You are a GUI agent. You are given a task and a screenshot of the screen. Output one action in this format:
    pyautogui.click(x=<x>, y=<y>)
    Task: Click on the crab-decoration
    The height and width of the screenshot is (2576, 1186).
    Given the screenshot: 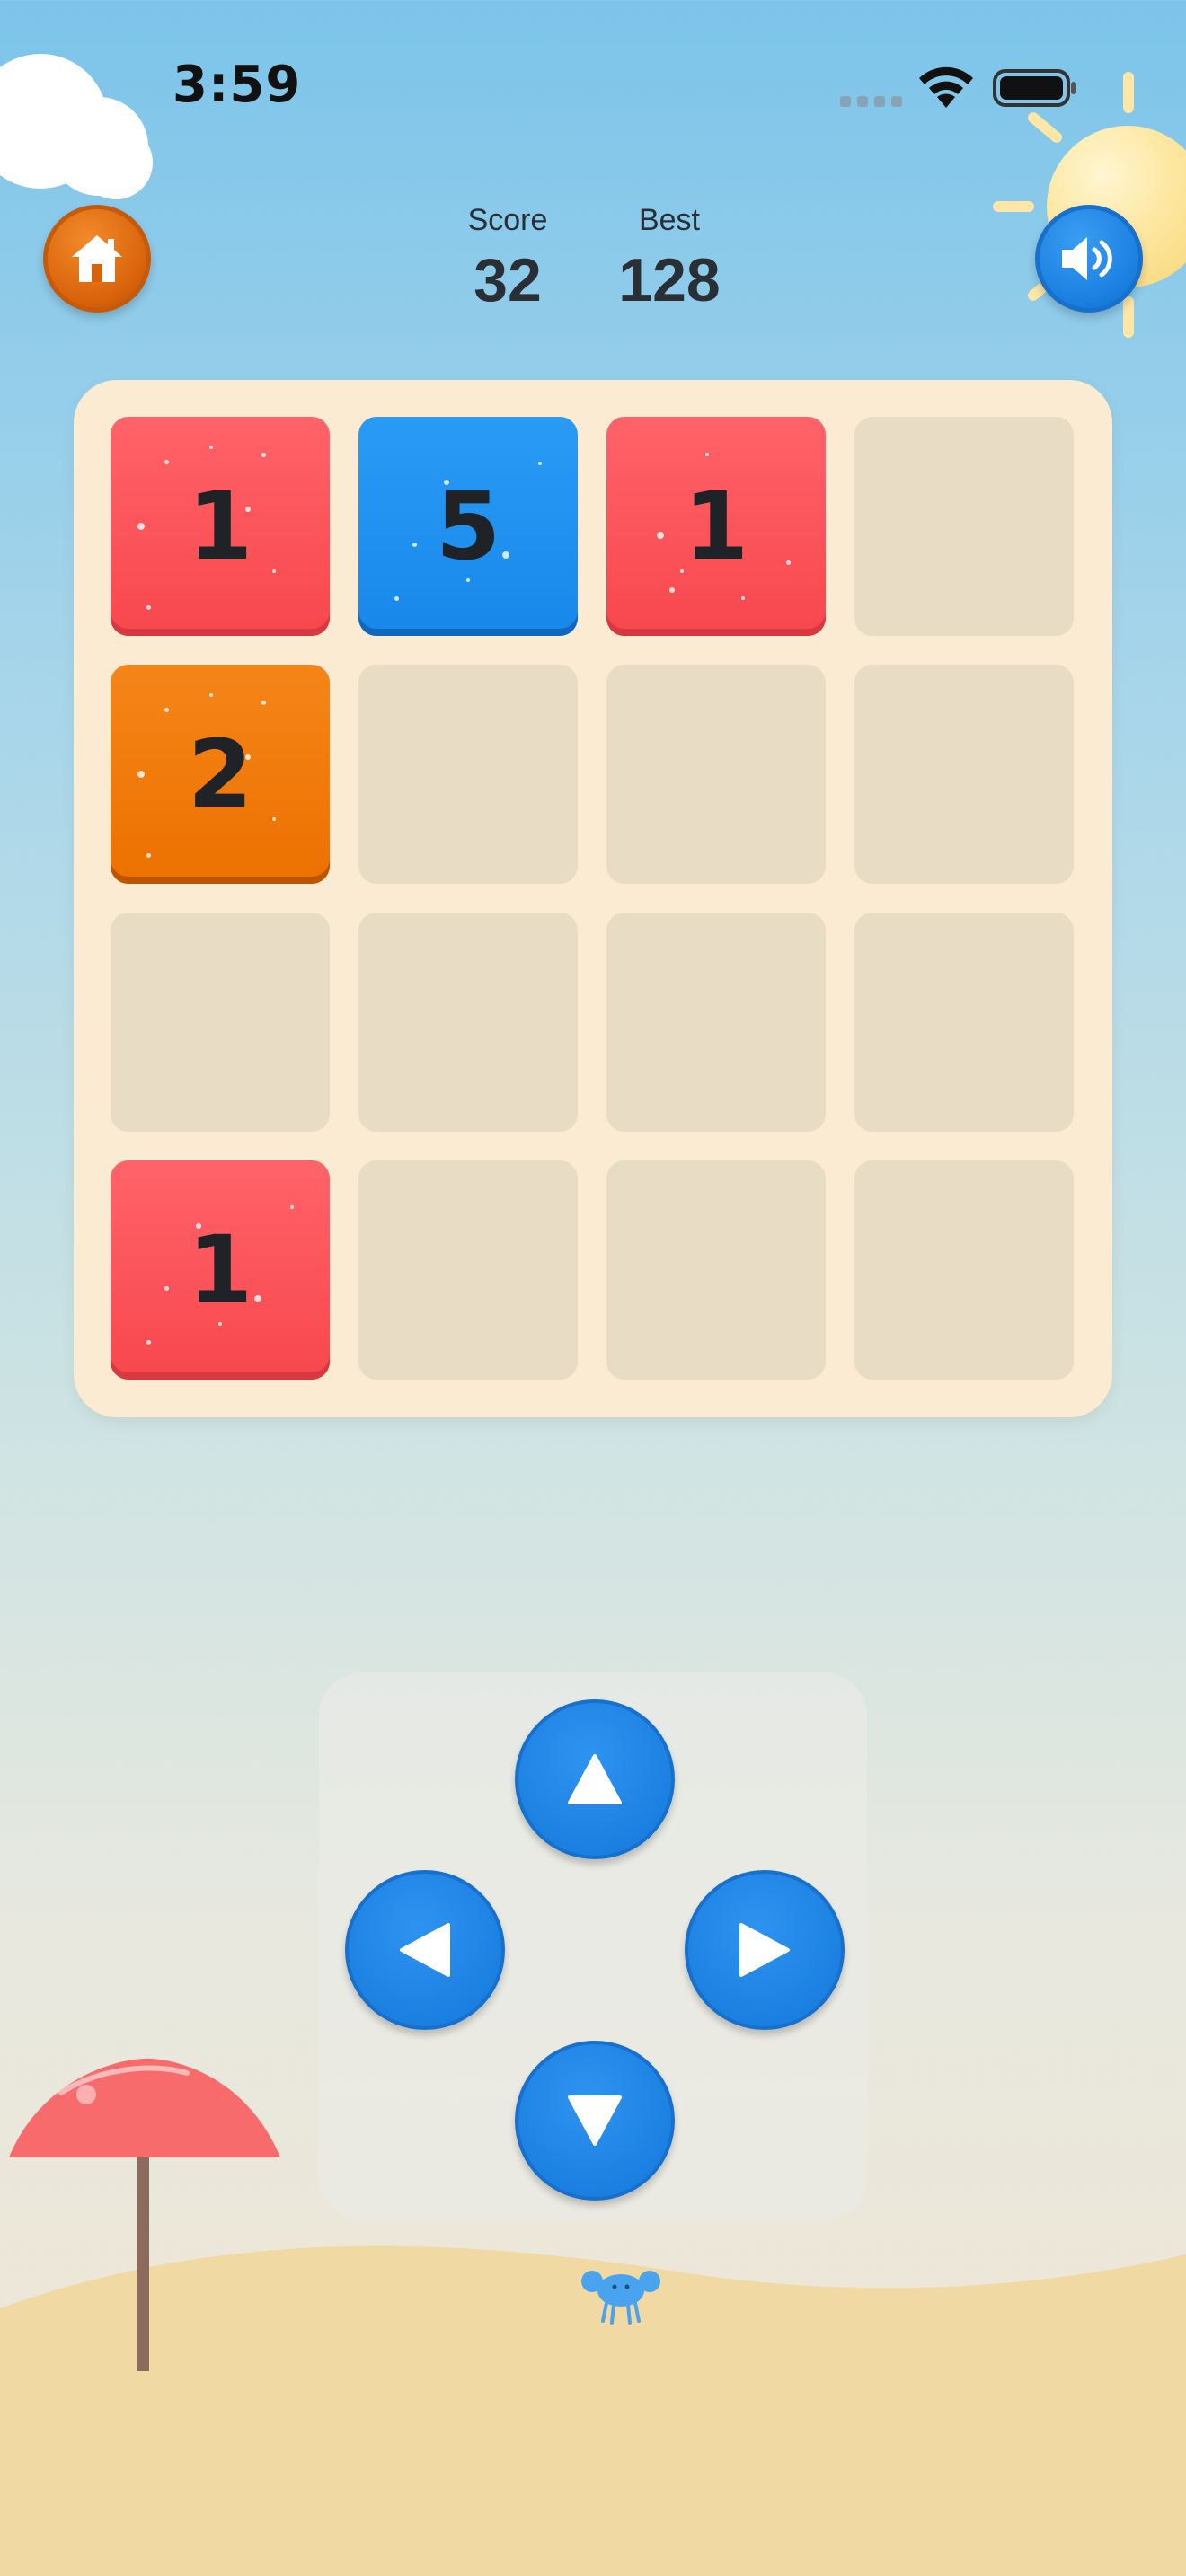 What is the action you would take?
    pyautogui.click(x=620, y=2298)
    